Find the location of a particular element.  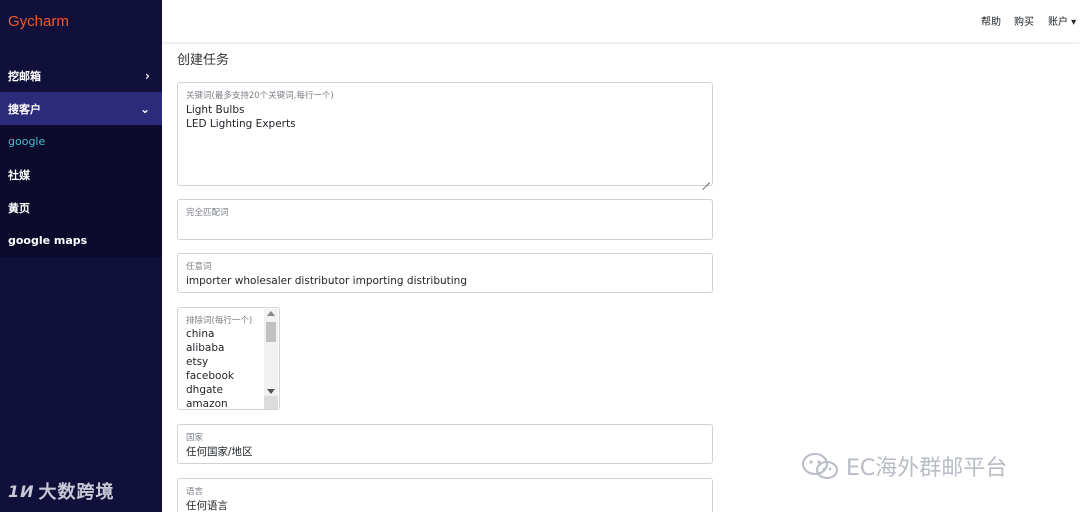

any-word-label: 任意词 is located at coordinates (199, 267).